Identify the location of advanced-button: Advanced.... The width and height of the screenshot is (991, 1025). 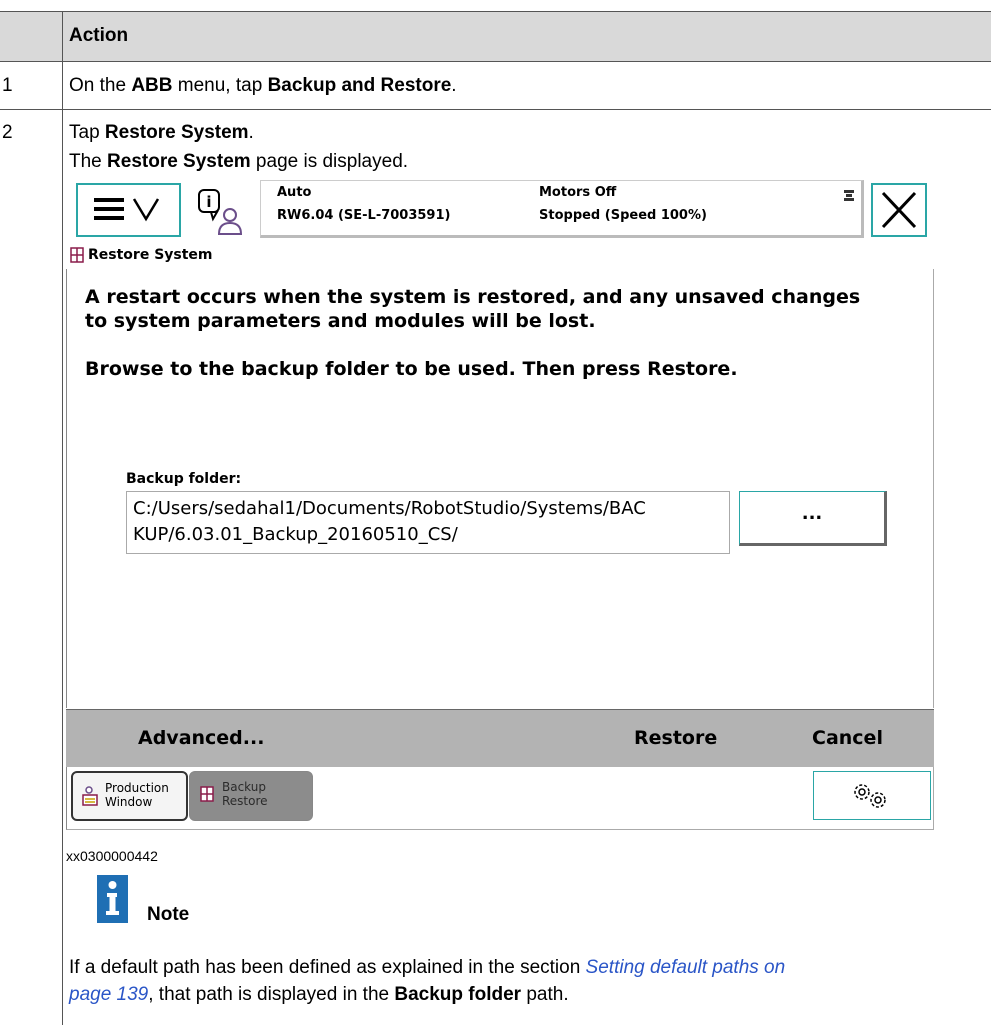
(201, 738).